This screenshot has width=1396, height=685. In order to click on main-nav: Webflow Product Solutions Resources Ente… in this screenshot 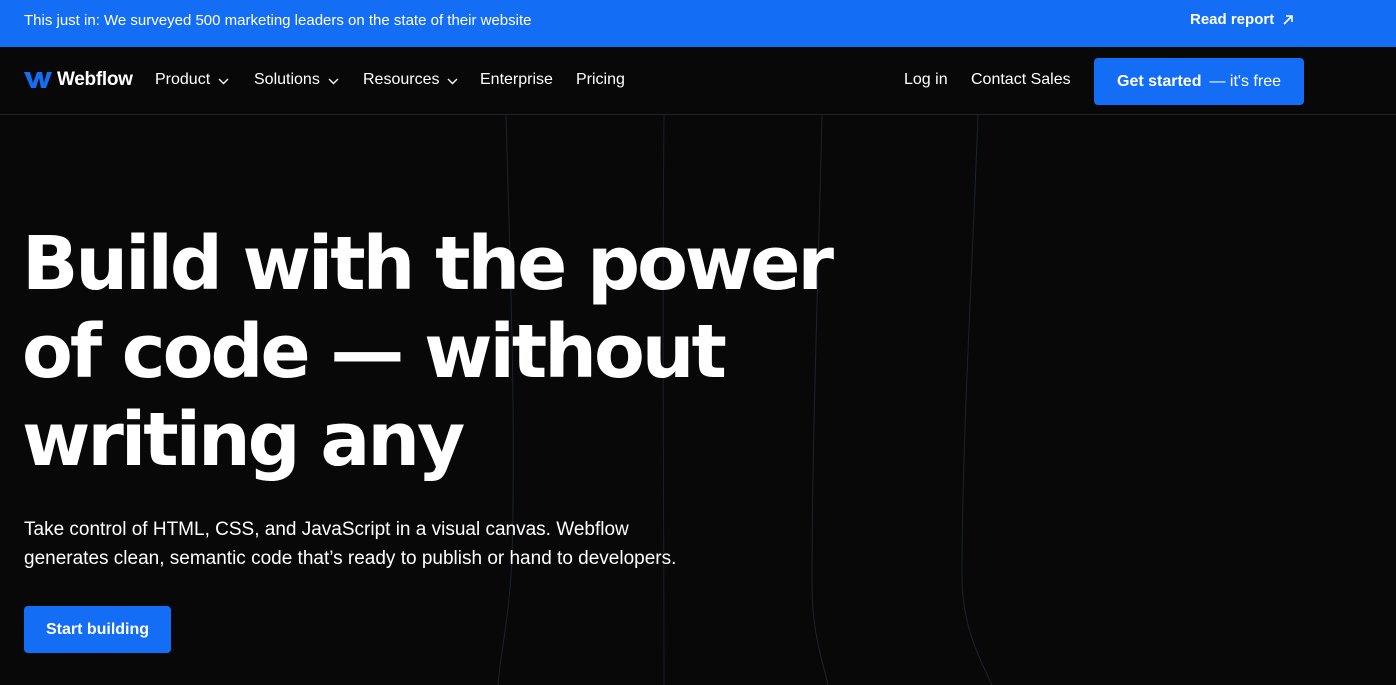, I will do `click(698, 81)`.